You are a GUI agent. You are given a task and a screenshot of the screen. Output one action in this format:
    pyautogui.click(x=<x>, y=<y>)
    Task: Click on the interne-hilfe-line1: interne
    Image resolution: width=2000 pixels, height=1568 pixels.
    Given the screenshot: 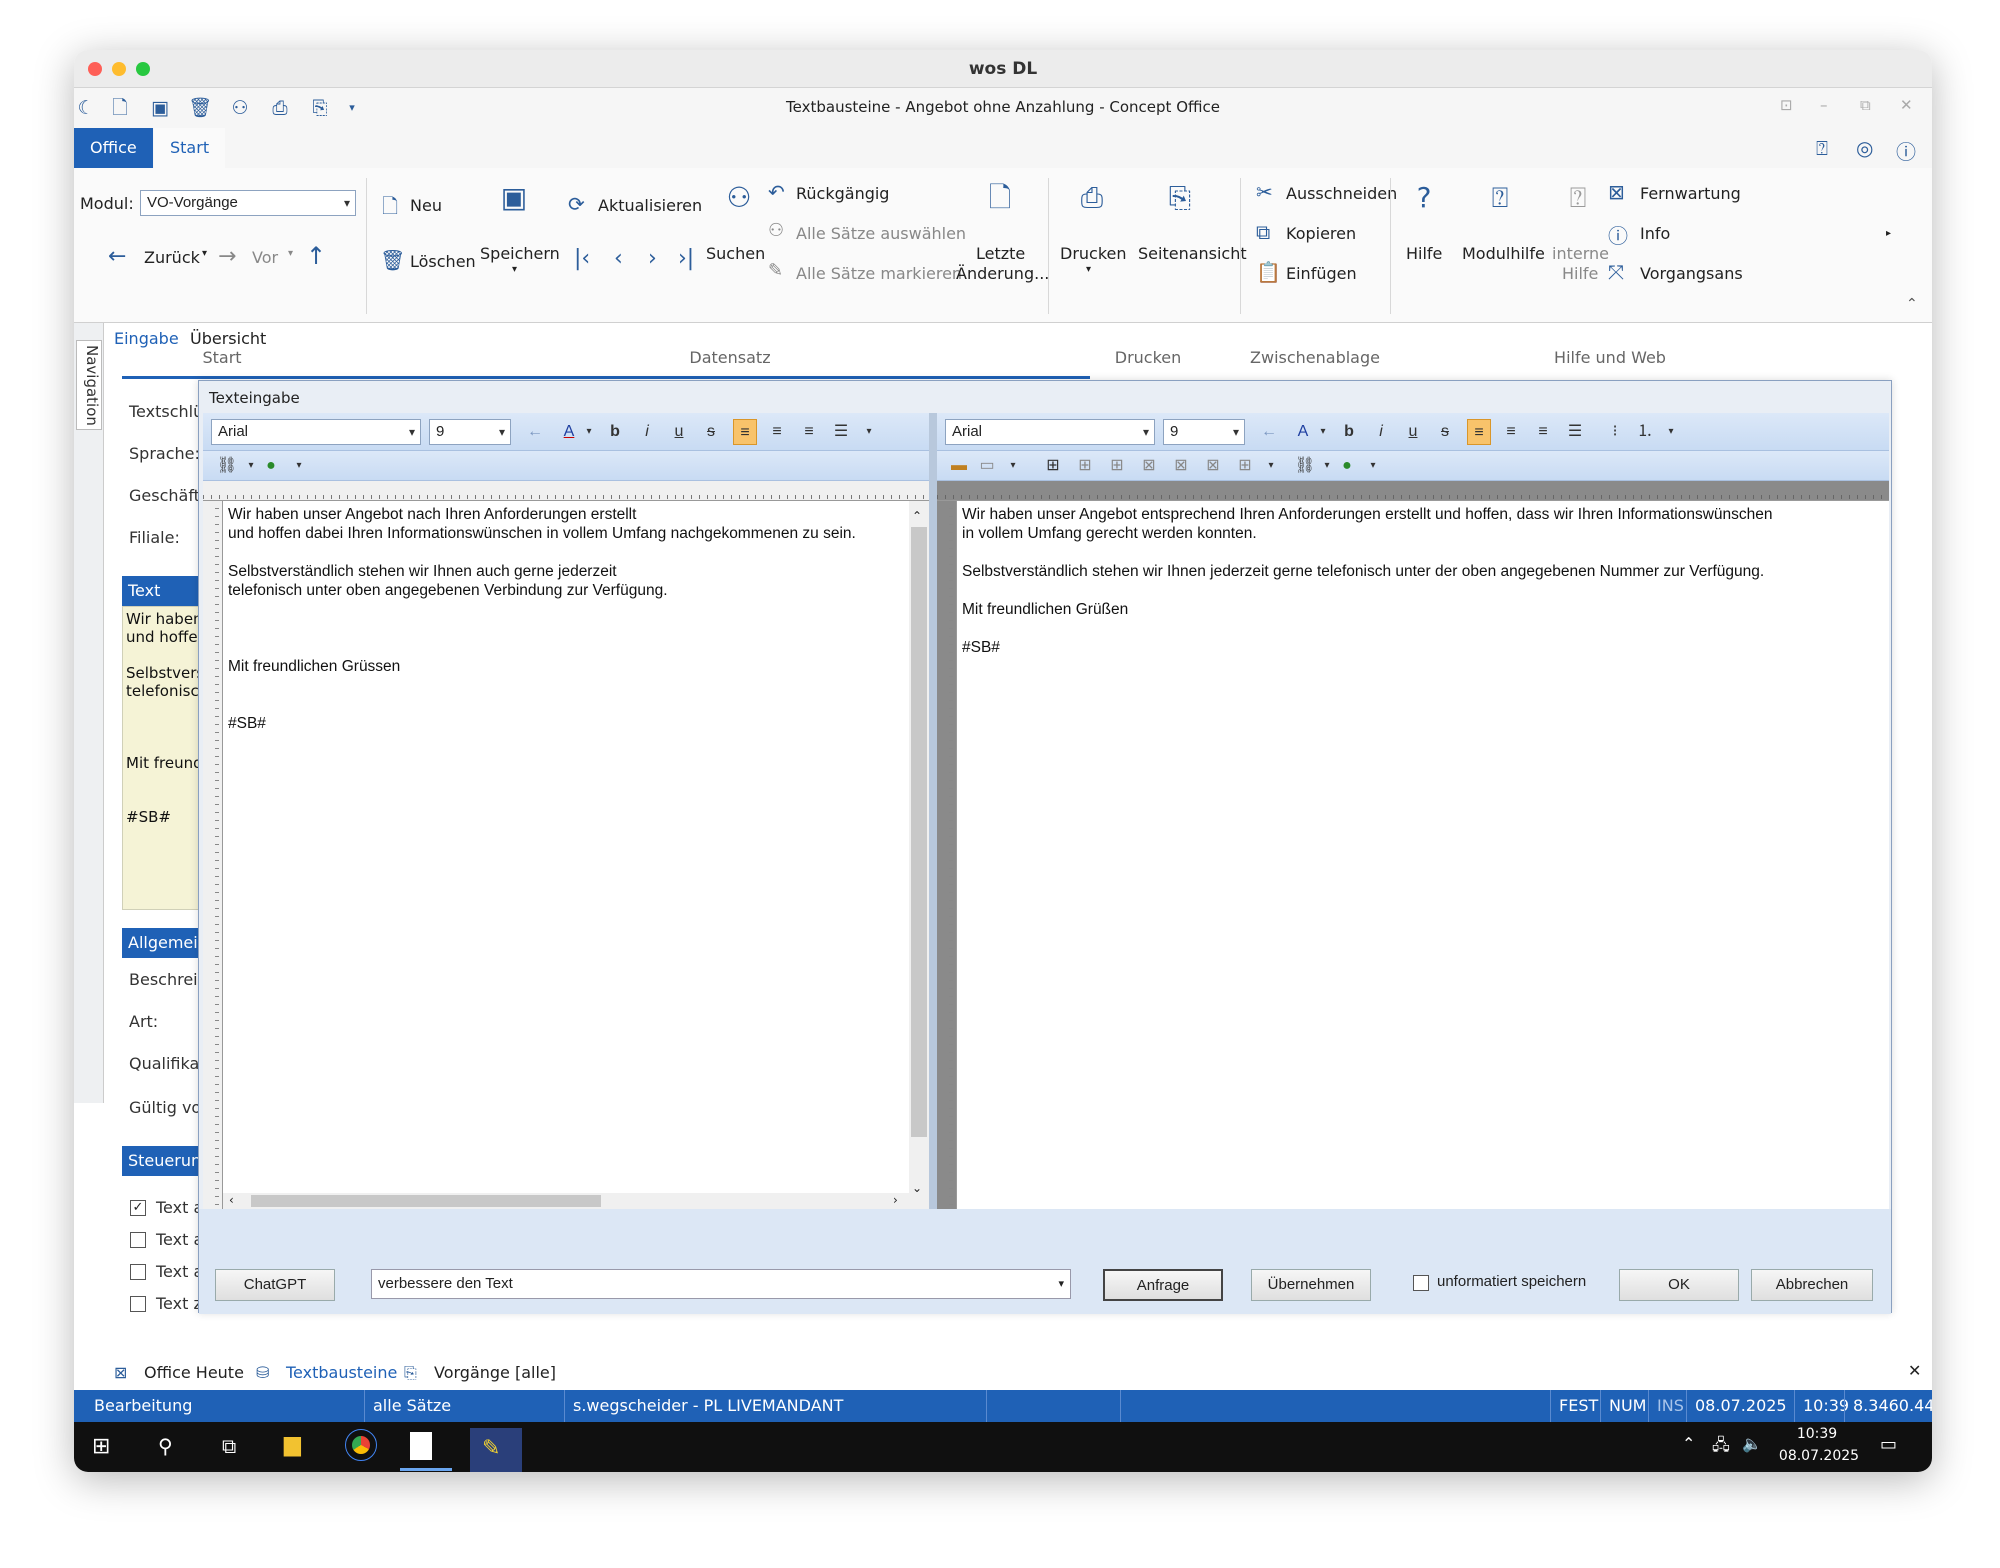 What is the action you would take?
    pyautogui.click(x=1580, y=253)
    